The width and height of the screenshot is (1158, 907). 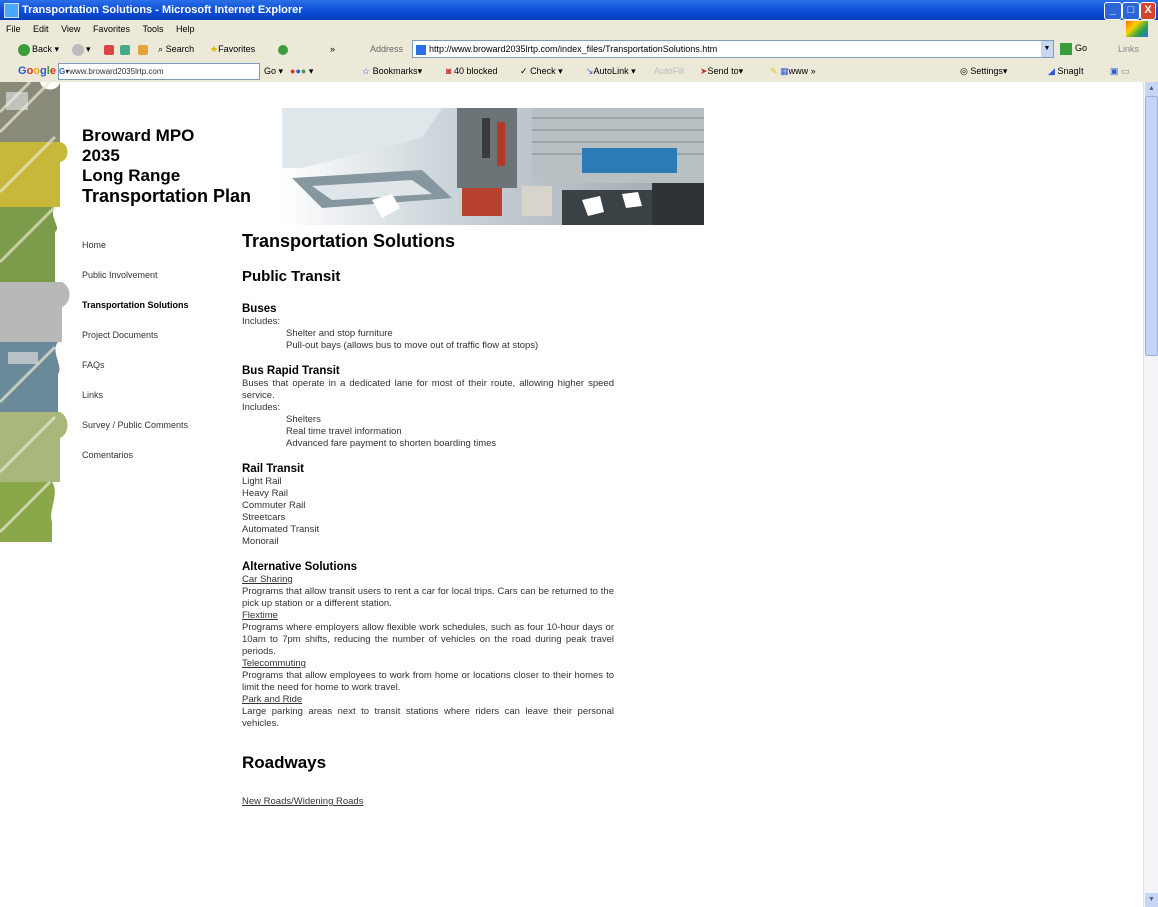 I want to click on check-icon: ✓, so click(x=524, y=71).